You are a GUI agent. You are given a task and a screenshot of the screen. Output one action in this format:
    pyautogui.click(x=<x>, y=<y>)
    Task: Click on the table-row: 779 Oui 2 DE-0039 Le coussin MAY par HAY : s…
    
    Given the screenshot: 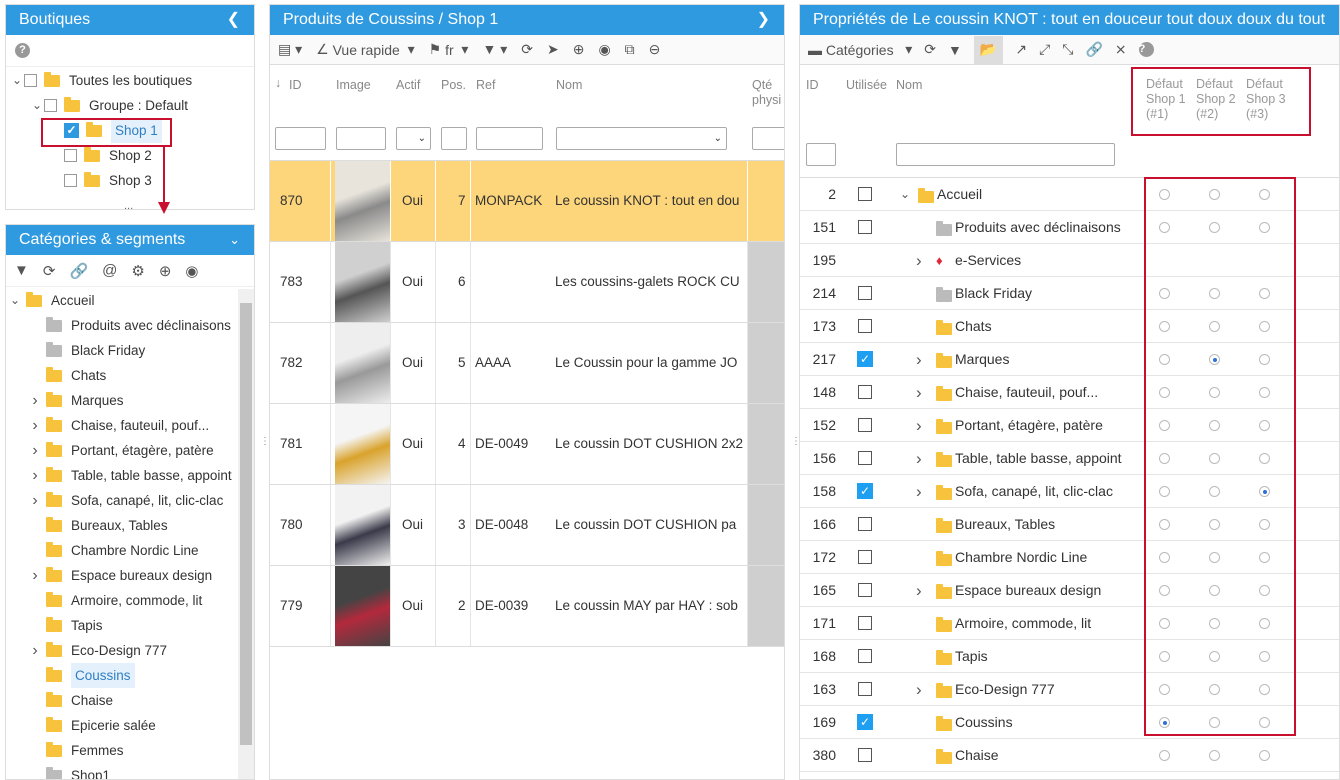 What is the action you would take?
    pyautogui.click(x=527, y=606)
    